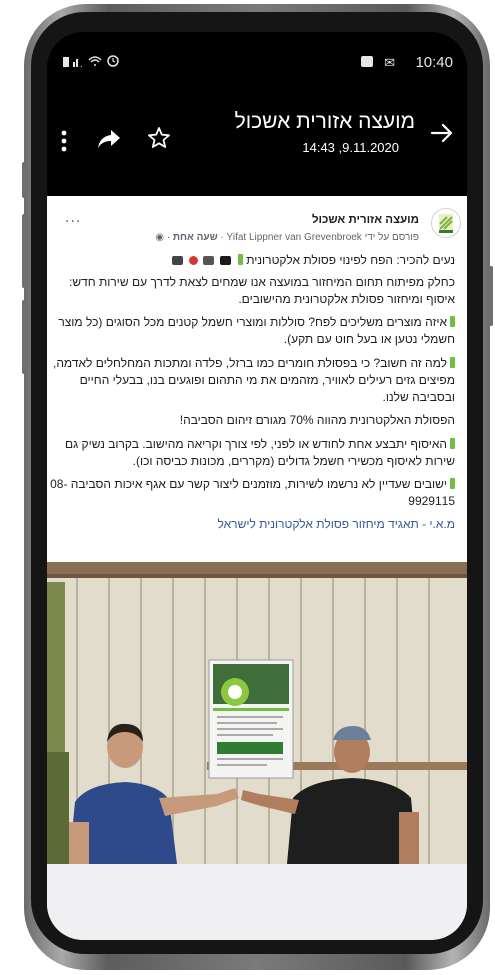  What do you see at coordinates (442, 133) in the screenshot?
I see `back-arrow-icon` at bounding box center [442, 133].